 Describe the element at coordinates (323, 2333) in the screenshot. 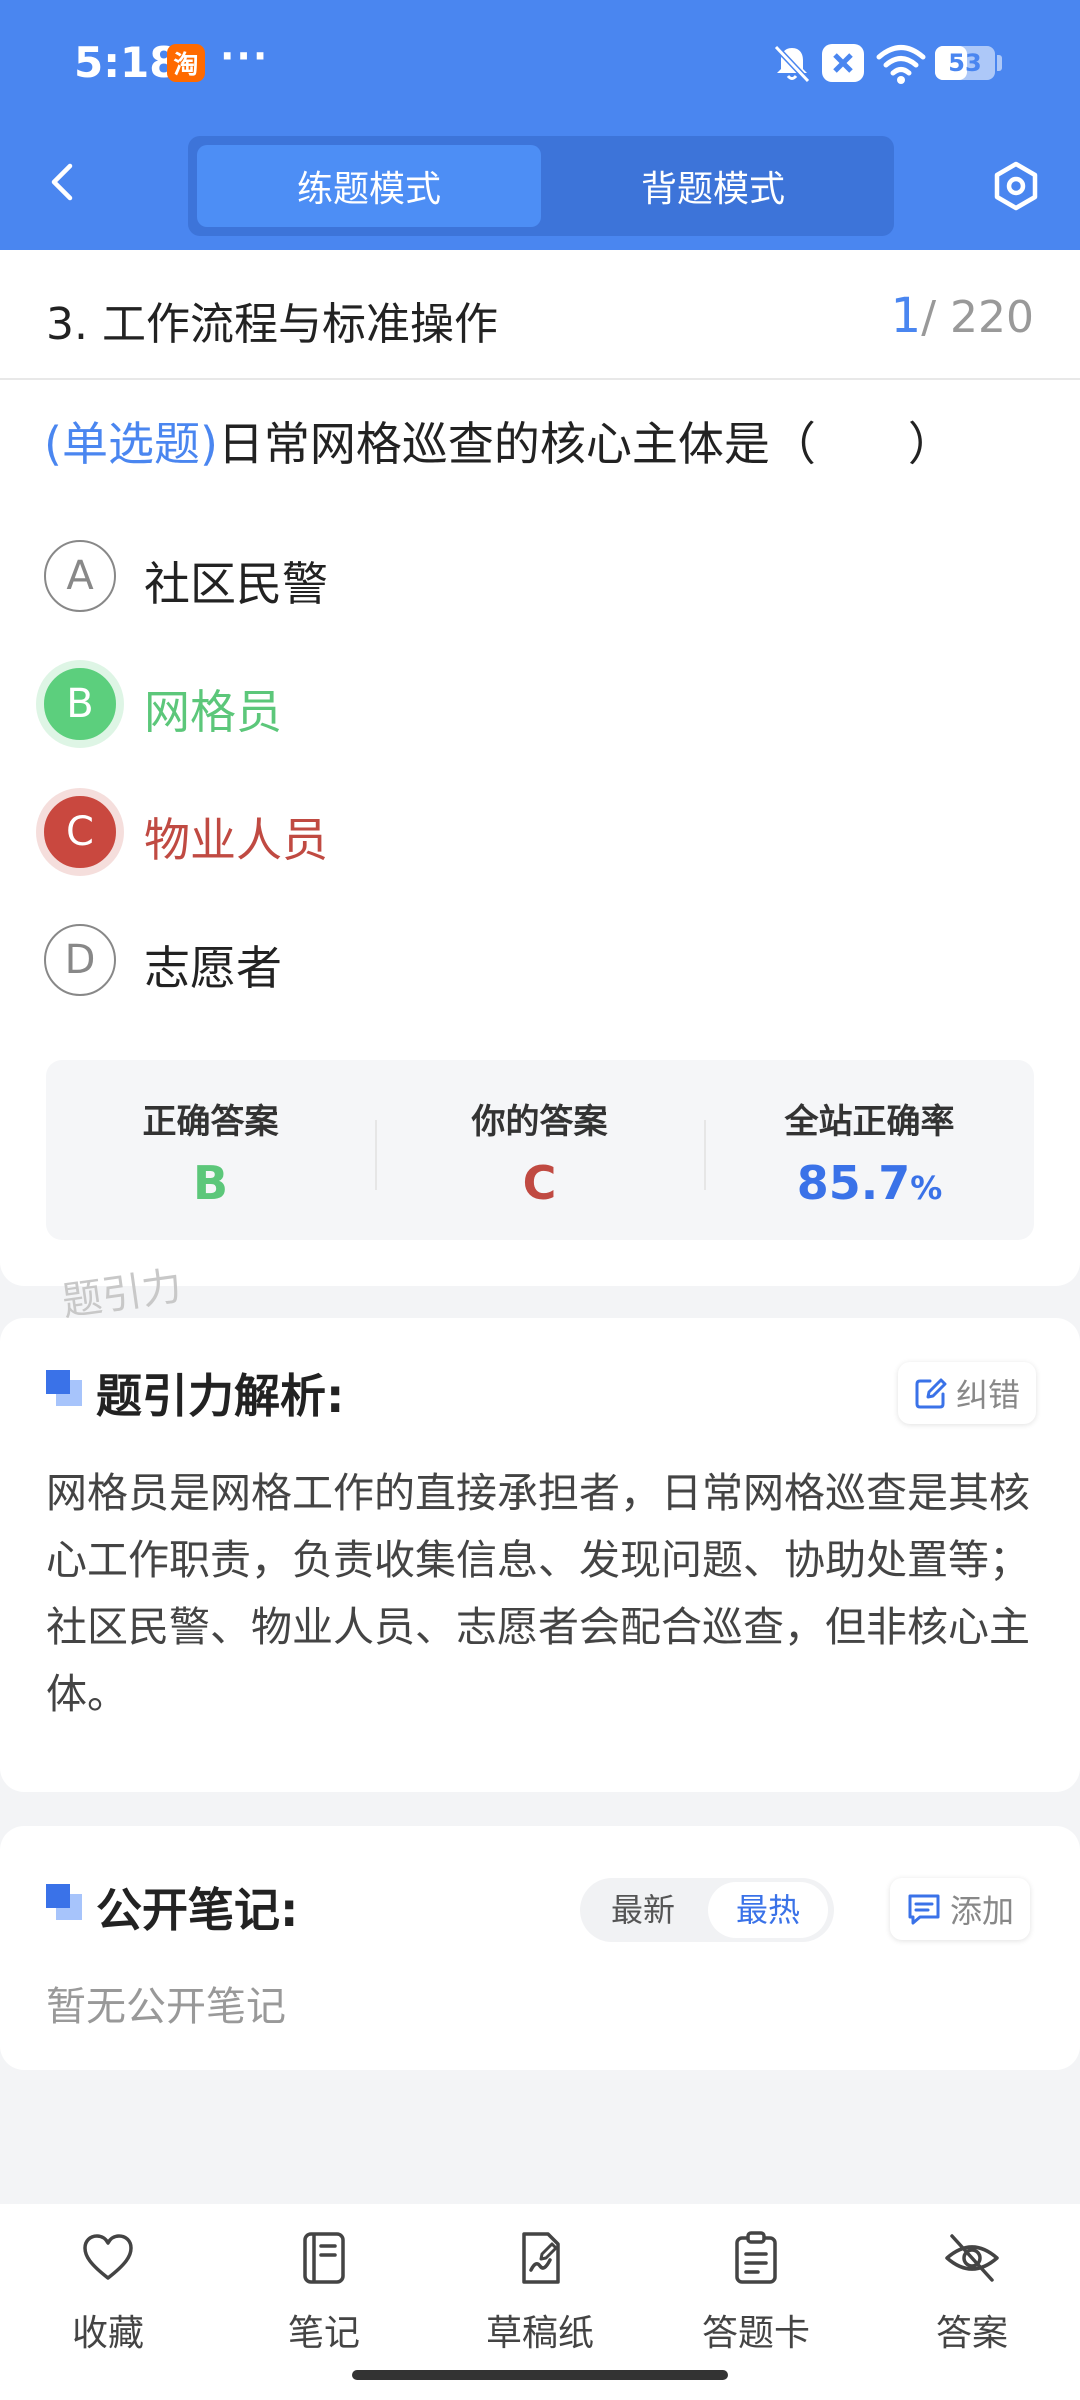

I see `nav-label: 笔记` at that location.